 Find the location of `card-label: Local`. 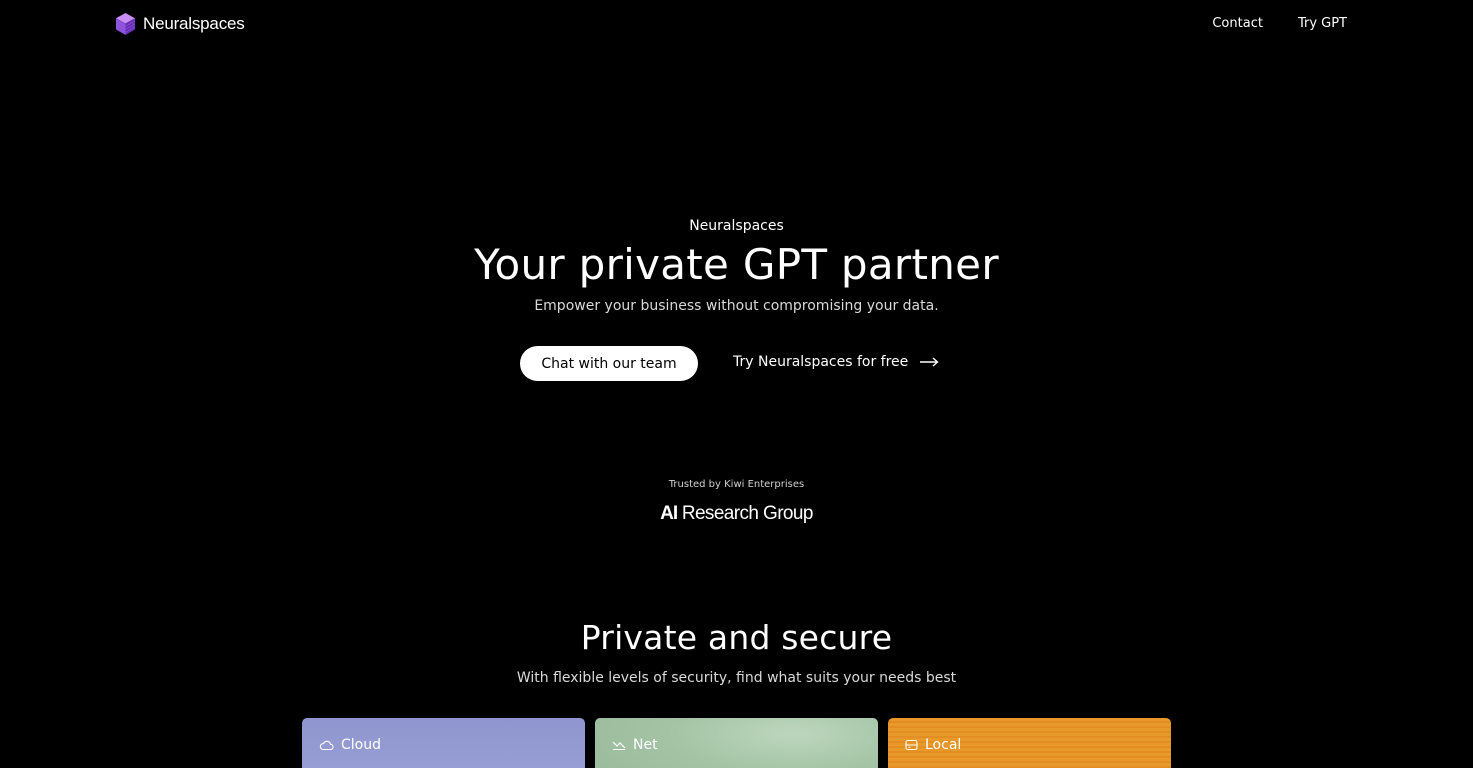

card-label: Local is located at coordinates (943, 745).